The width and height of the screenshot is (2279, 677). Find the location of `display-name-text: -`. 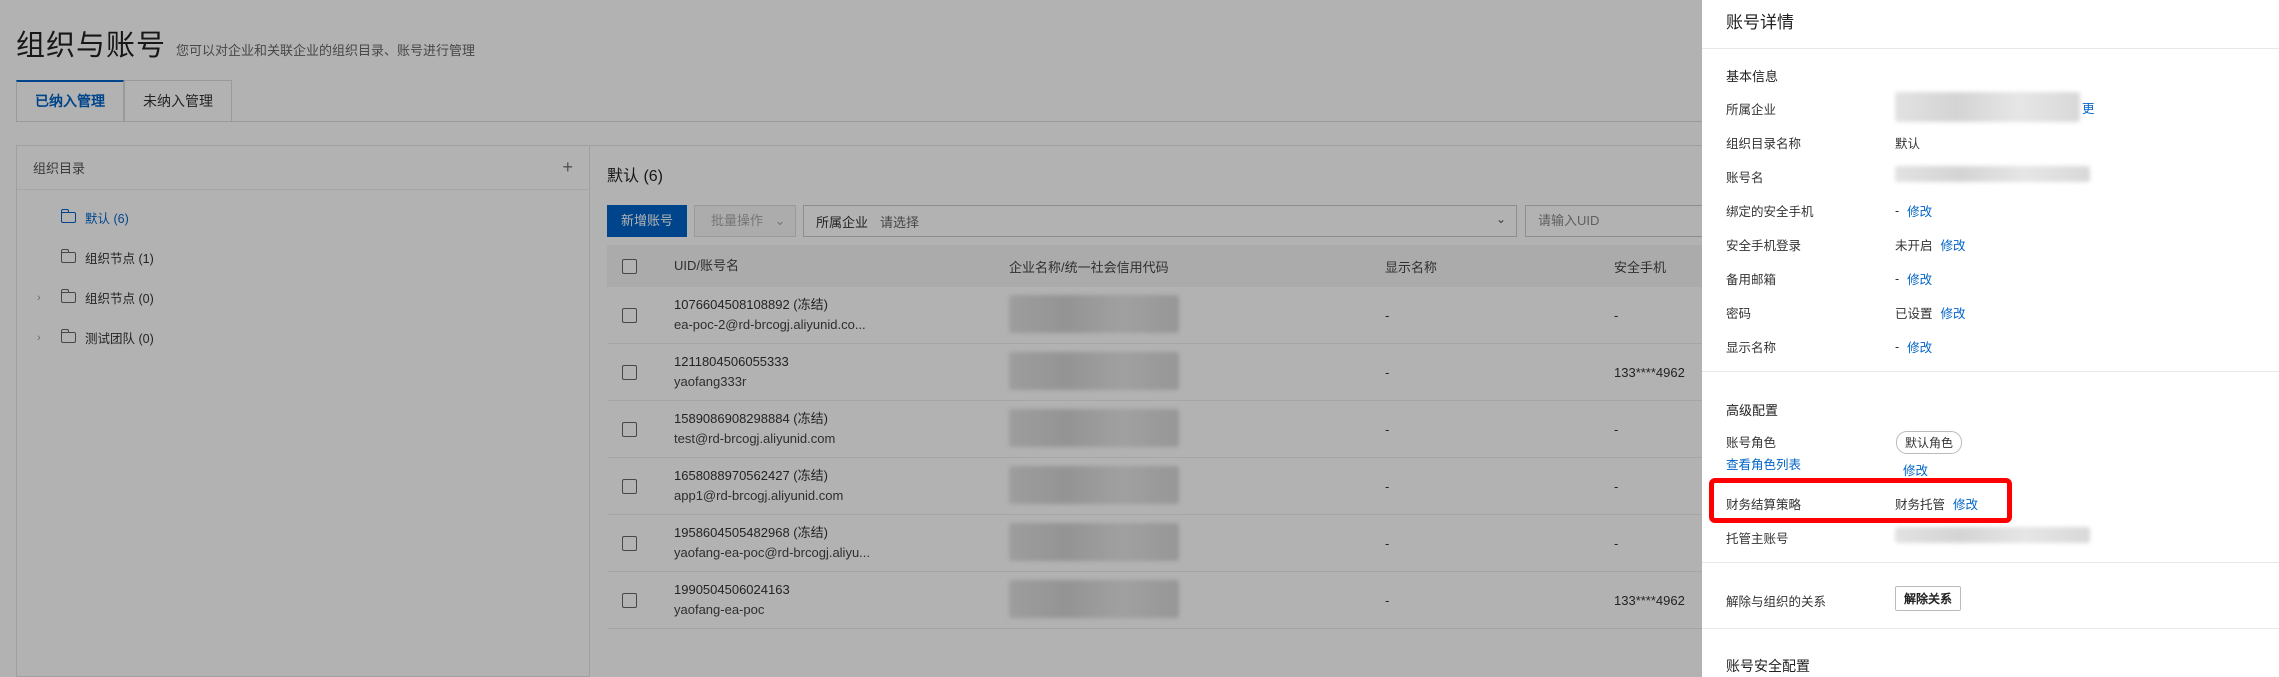

display-name-text: - is located at coordinates (1897, 346).